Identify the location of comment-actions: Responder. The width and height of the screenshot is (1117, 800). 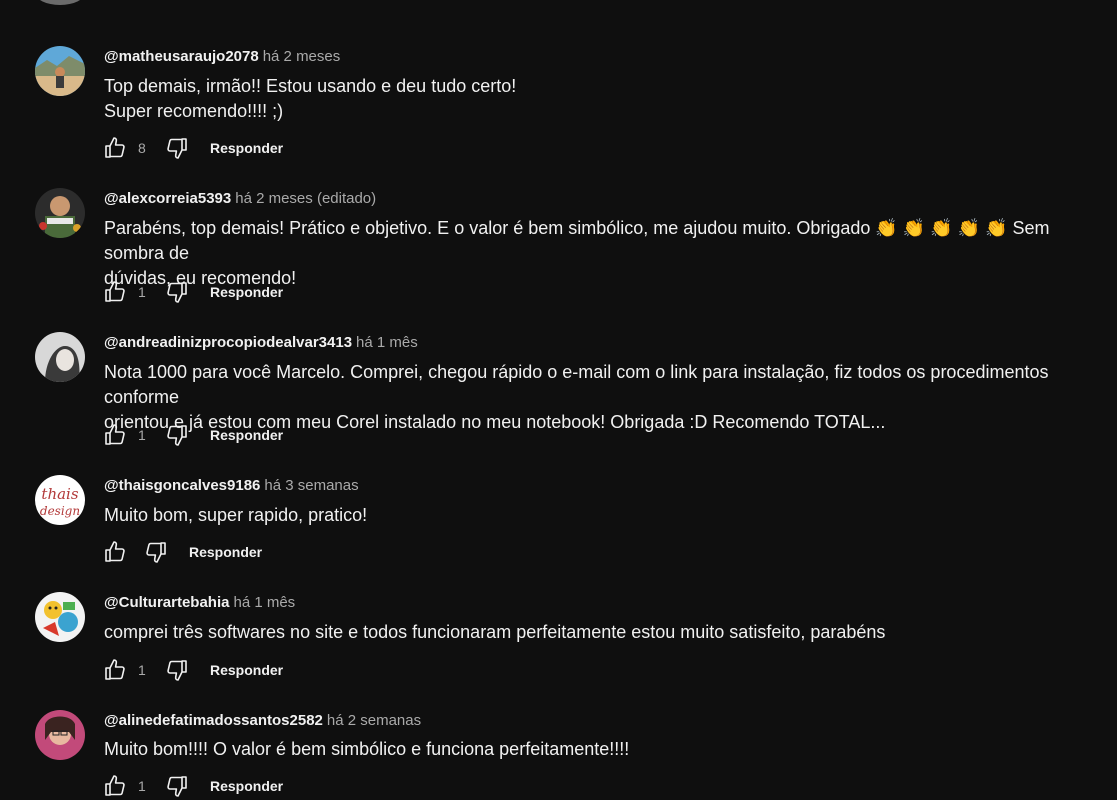
(182, 552).